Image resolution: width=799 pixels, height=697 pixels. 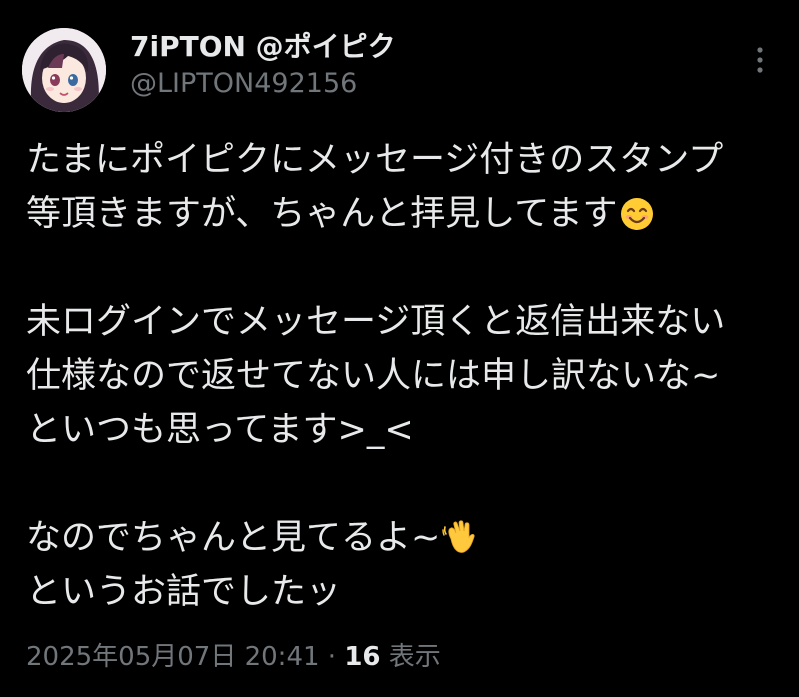 I want to click on tweet-meta: 2025年05月07日 20:41 · 16 表示, so click(x=233, y=657).